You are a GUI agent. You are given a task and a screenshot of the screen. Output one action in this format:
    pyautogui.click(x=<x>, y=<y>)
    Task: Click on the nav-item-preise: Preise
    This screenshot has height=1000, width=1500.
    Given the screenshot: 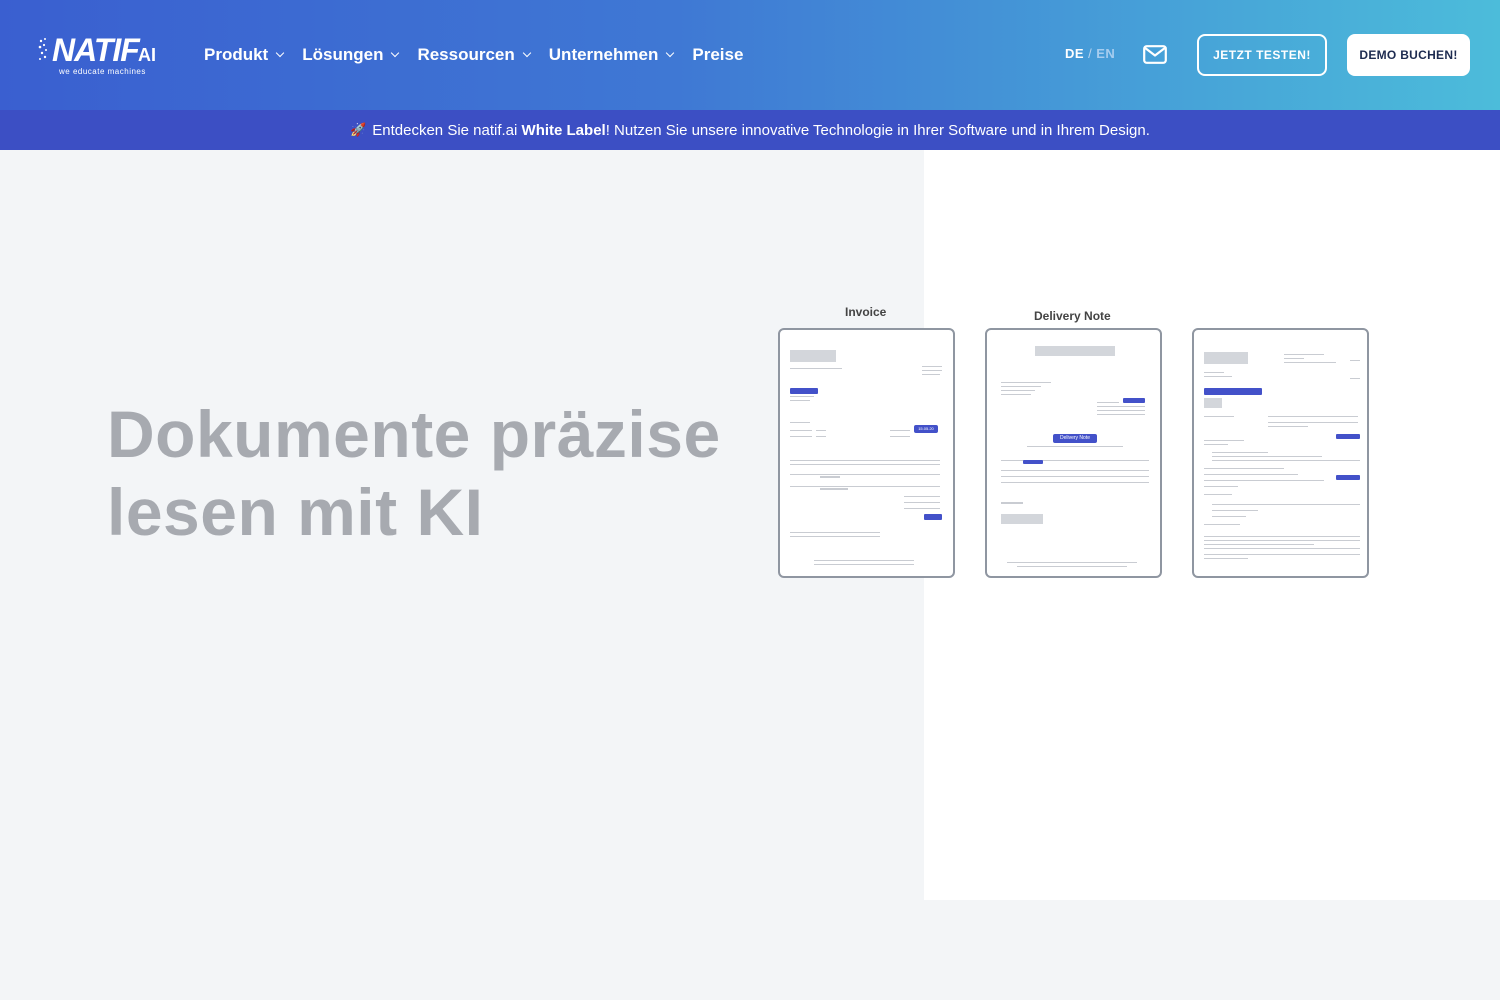 What is the action you would take?
    pyautogui.click(x=717, y=55)
    